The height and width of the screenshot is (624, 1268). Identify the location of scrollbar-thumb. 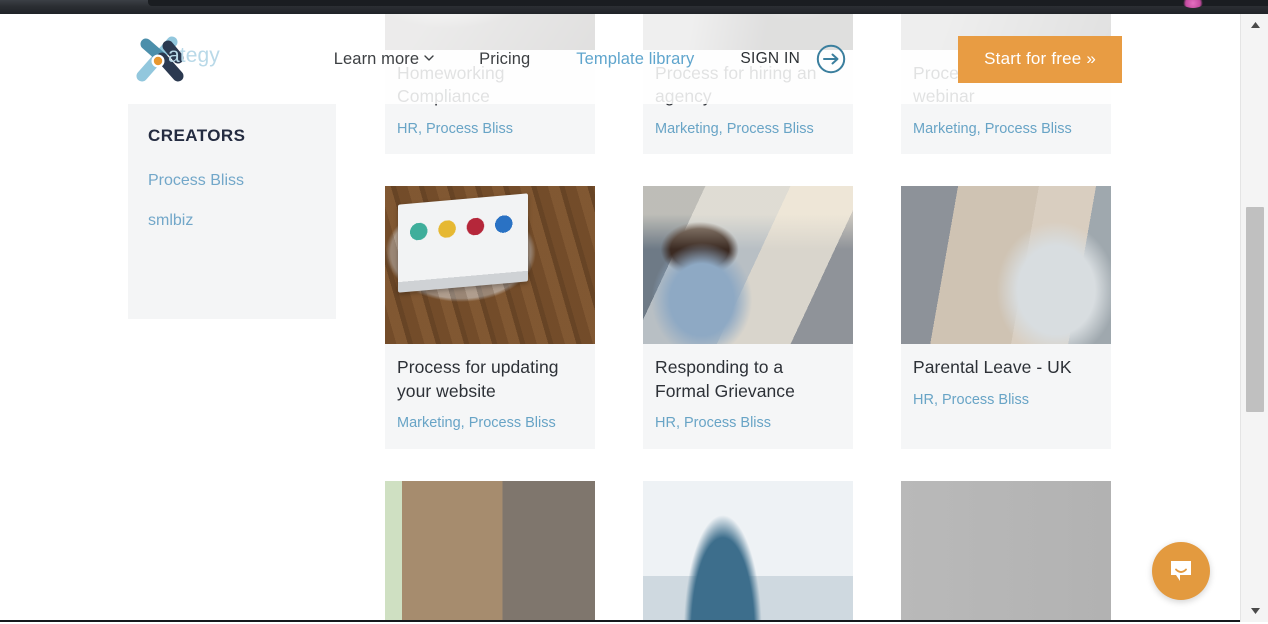
(1255, 309).